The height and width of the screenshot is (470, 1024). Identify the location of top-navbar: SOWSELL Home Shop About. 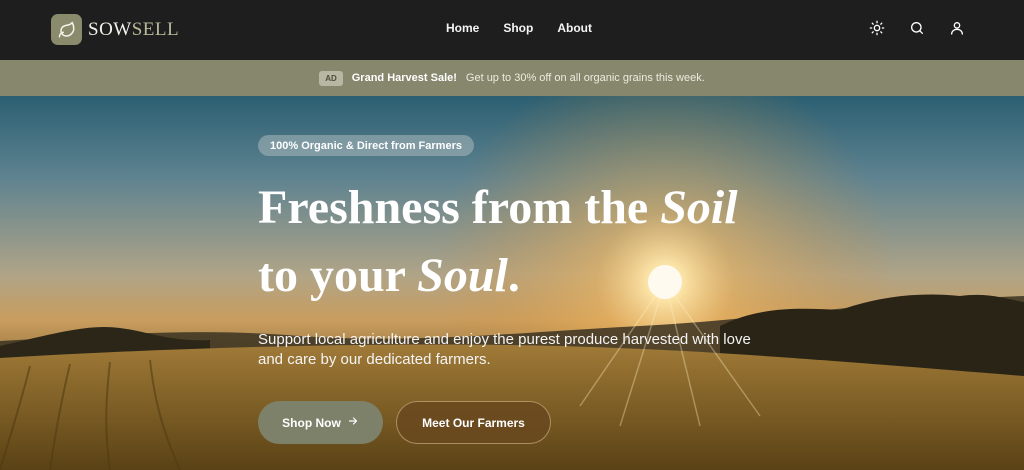
(512, 30).